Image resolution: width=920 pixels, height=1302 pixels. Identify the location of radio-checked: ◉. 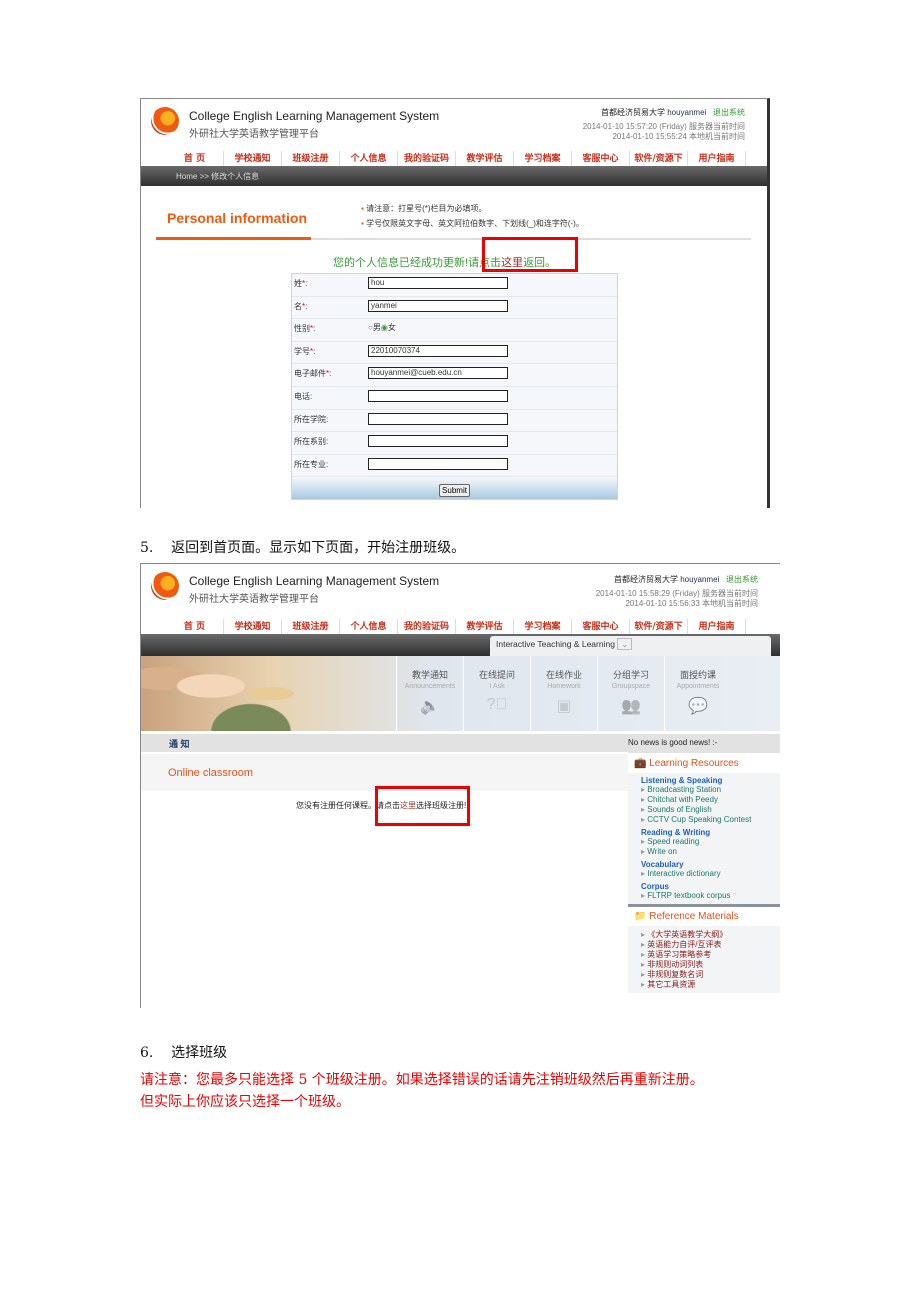
(384, 327).